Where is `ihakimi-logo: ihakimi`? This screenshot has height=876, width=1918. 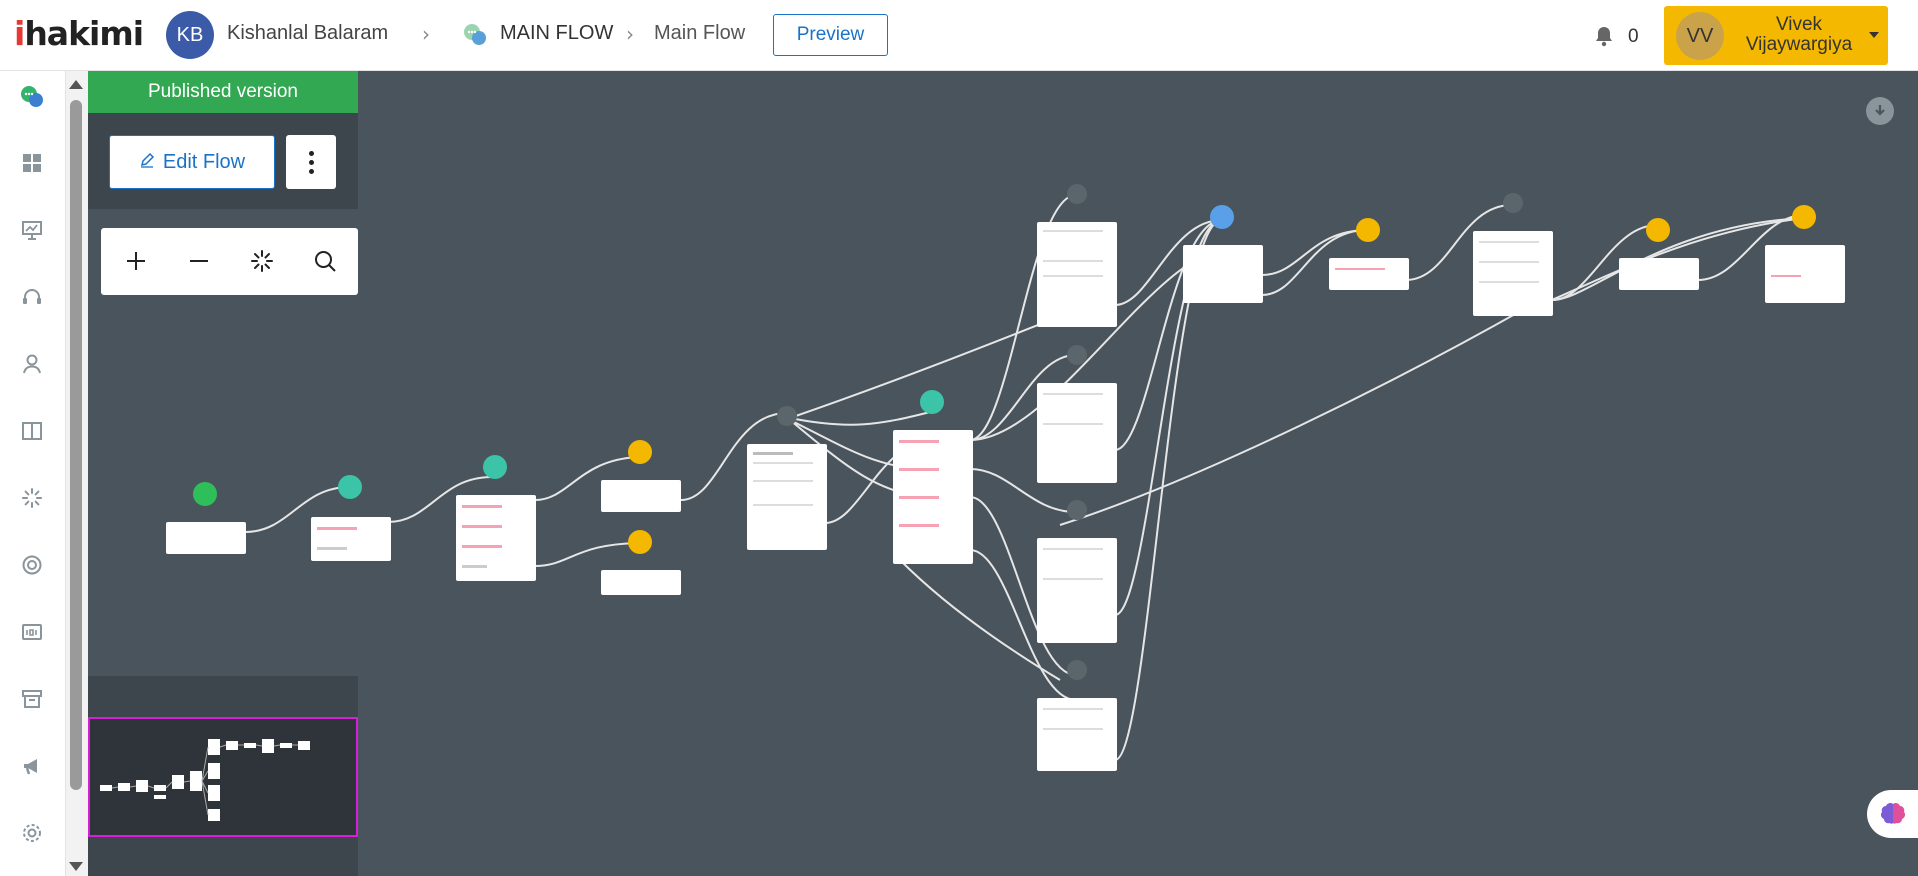 ihakimi-logo: ihakimi is located at coordinates (79, 33).